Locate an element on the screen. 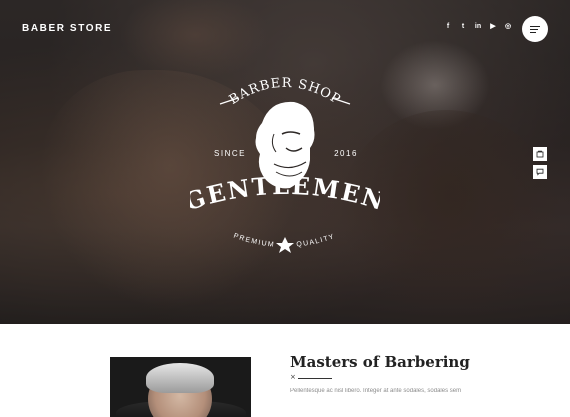 The width and height of the screenshot is (570, 417). facebook-icon: f is located at coordinates (448, 27).